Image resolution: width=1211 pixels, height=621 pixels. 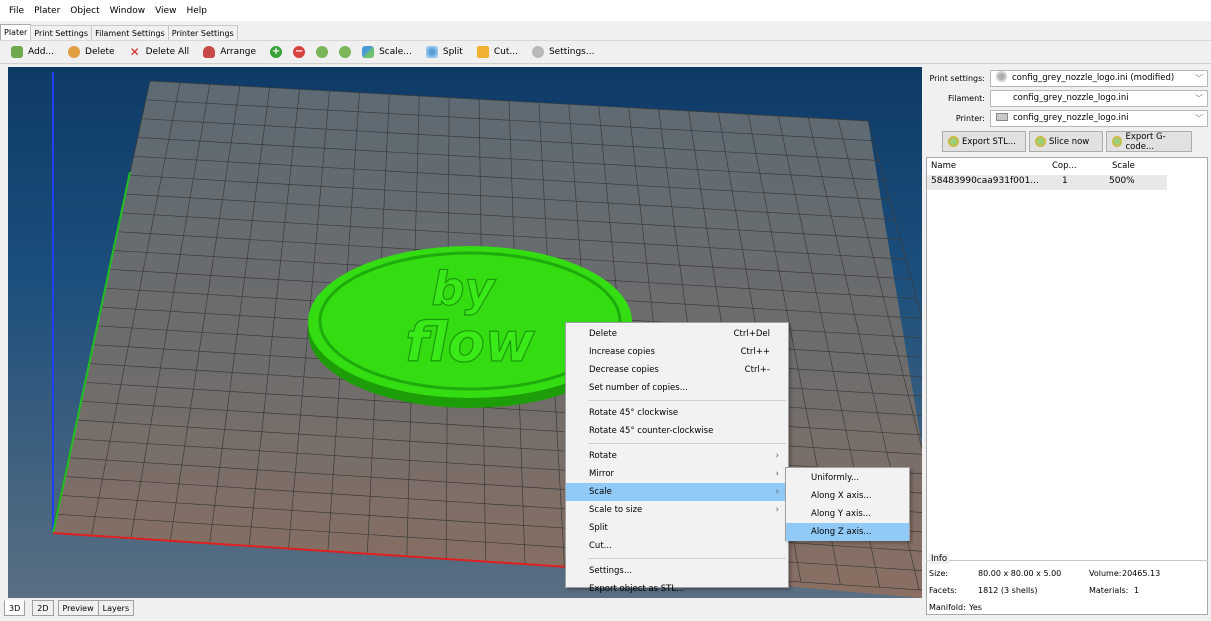 I want to click on menu-window: Window, so click(x=128, y=11).